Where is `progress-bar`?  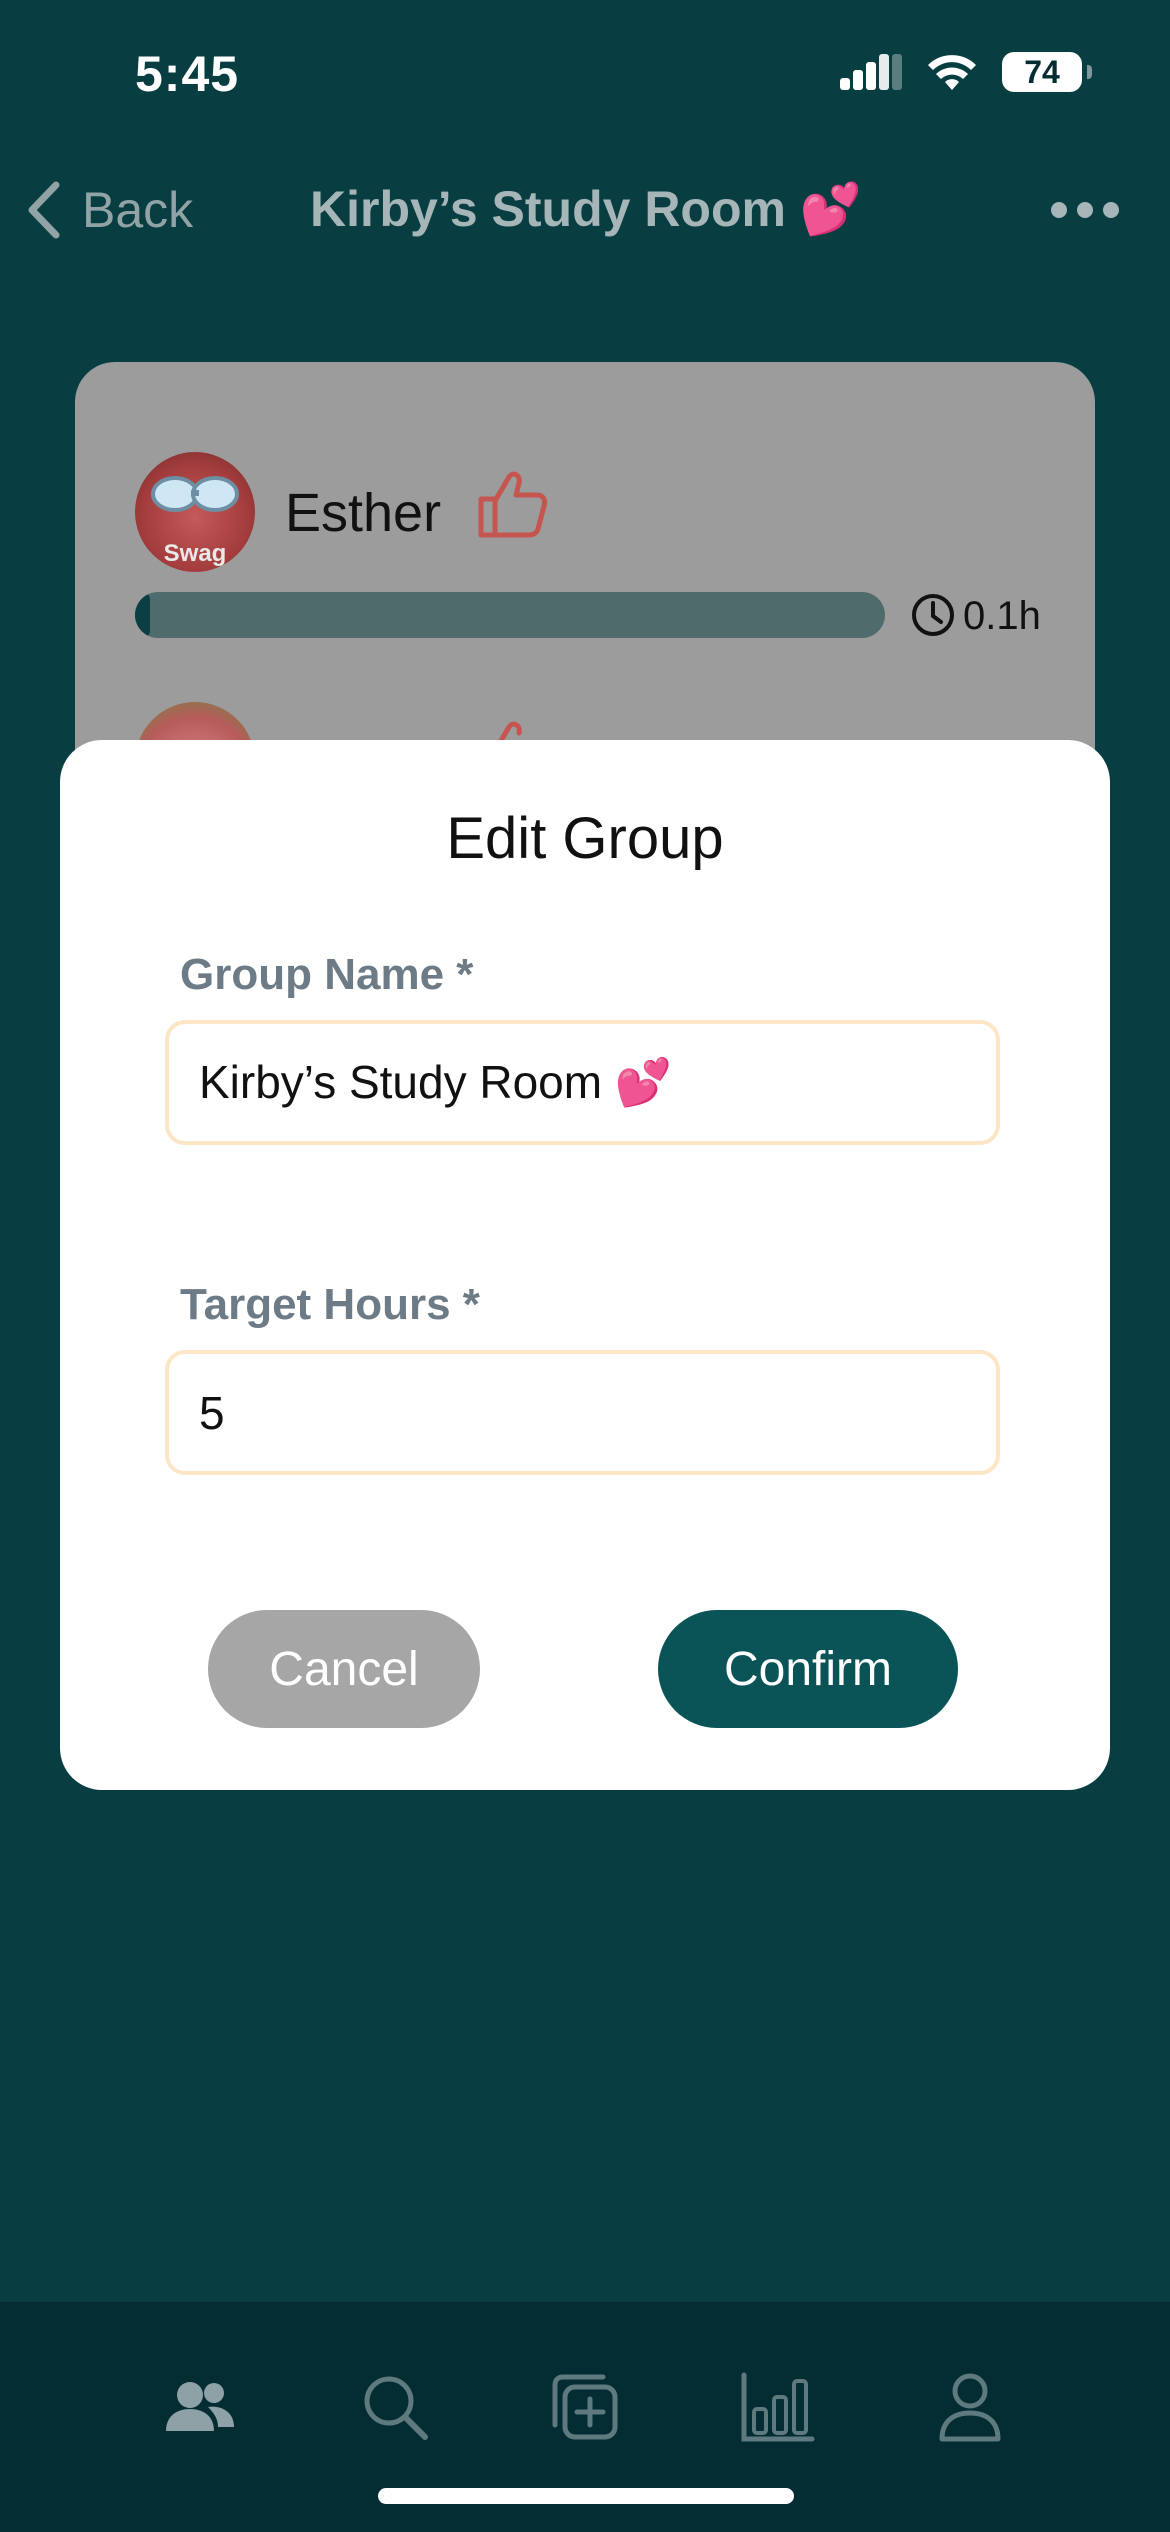
progress-bar is located at coordinates (510, 615).